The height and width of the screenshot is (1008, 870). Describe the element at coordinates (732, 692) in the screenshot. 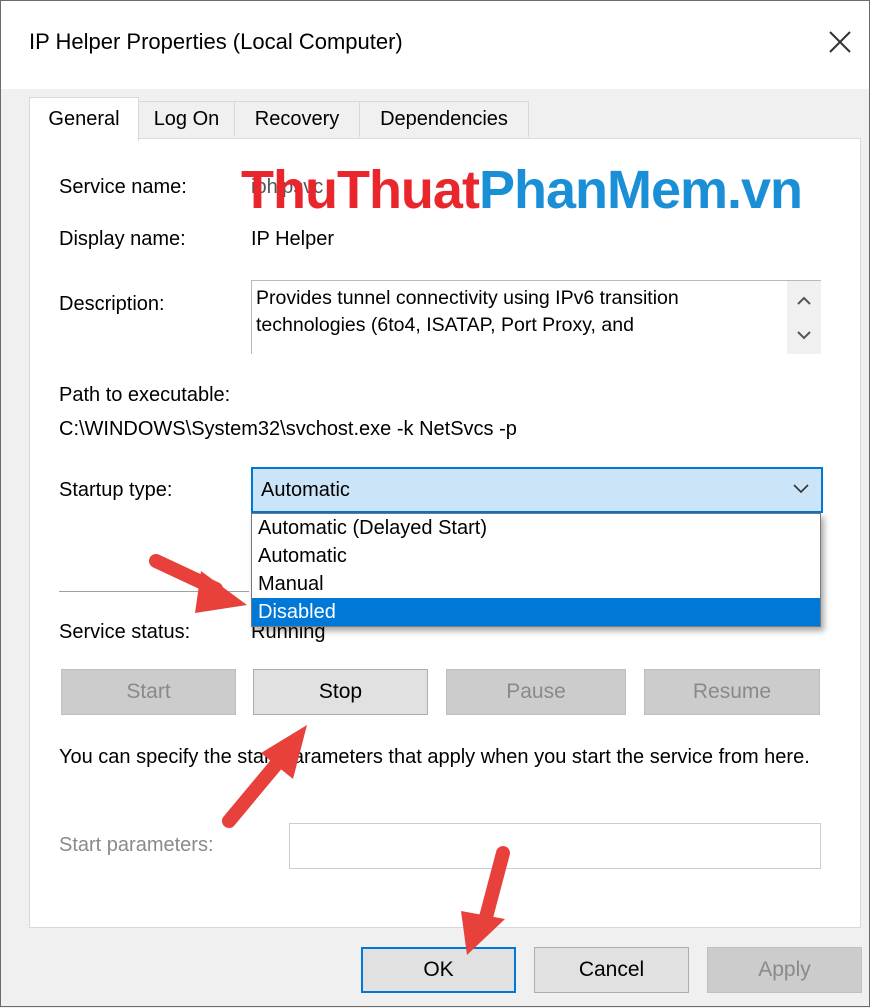

I see `resume-button: Resume` at that location.